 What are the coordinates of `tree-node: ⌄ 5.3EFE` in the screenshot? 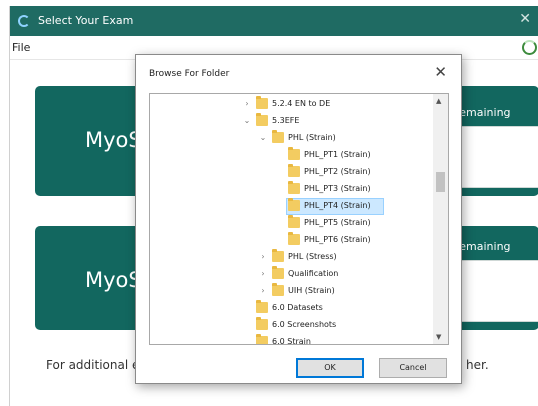 It's located at (291, 121).